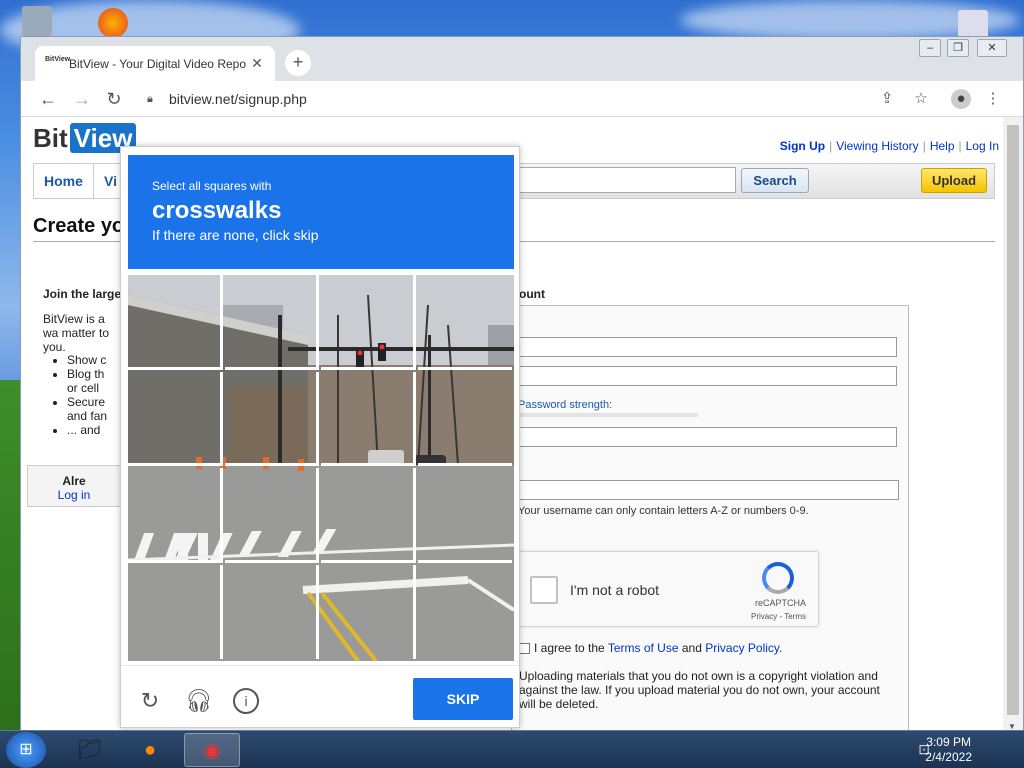  I want to click on list-item: Blog th, so click(87, 374).